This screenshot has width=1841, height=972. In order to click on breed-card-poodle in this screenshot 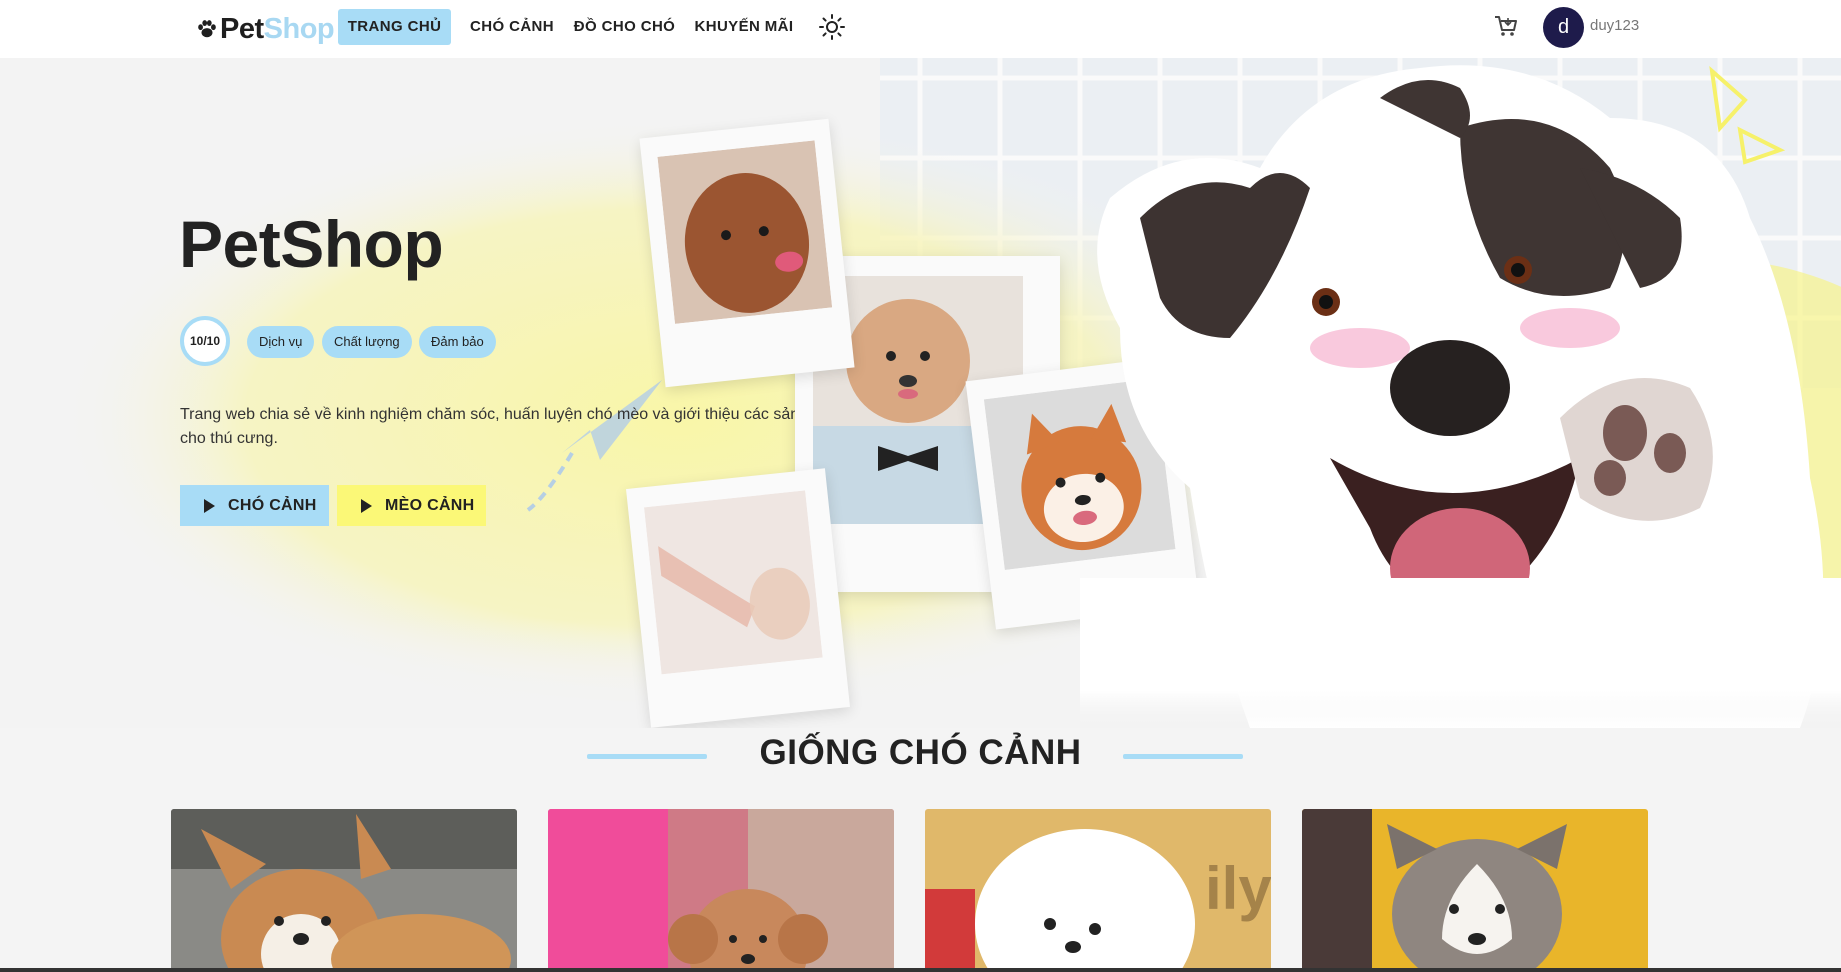, I will do `click(721, 890)`.